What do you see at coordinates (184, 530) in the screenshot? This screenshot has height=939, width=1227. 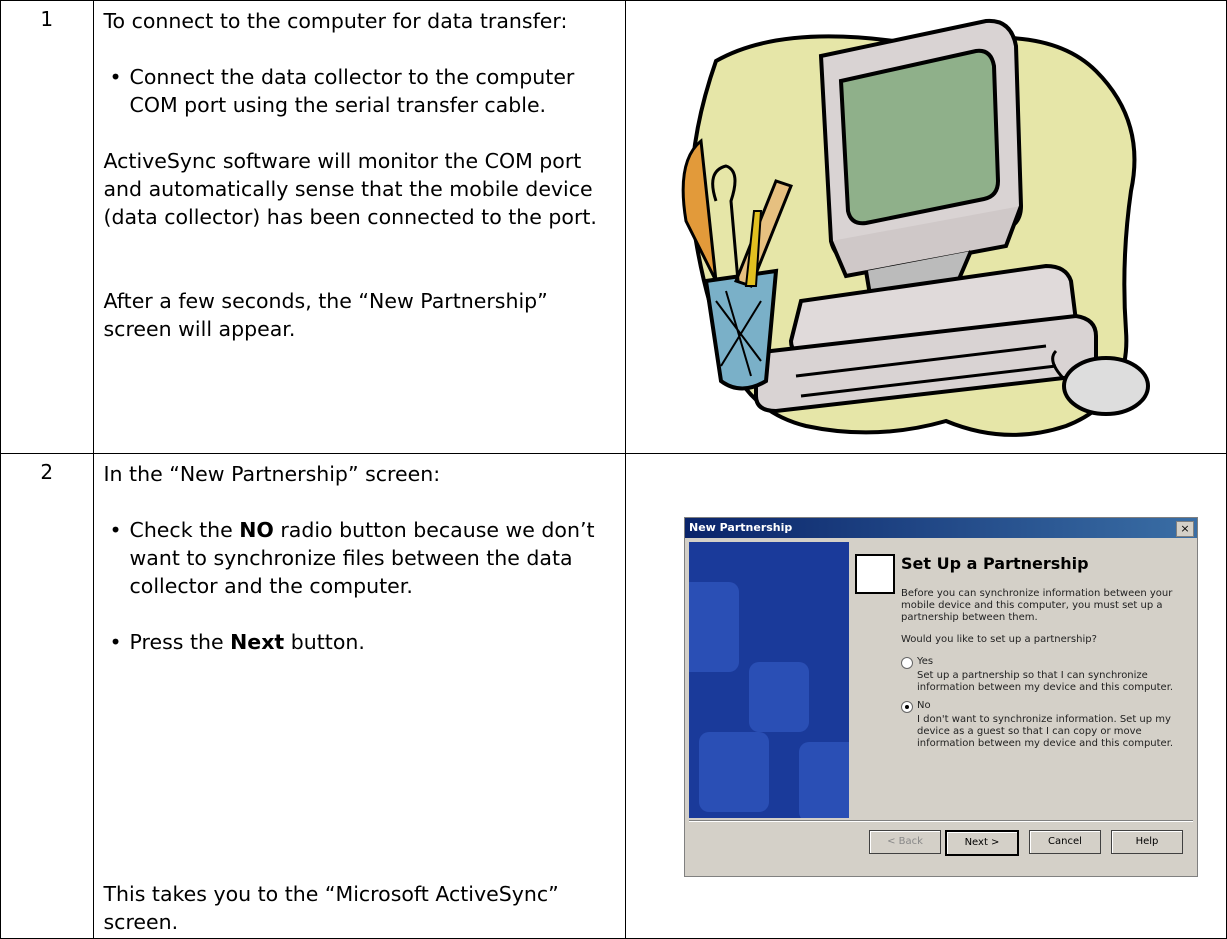 I see `bullet-text-pre: Check the` at bounding box center [184, 530].